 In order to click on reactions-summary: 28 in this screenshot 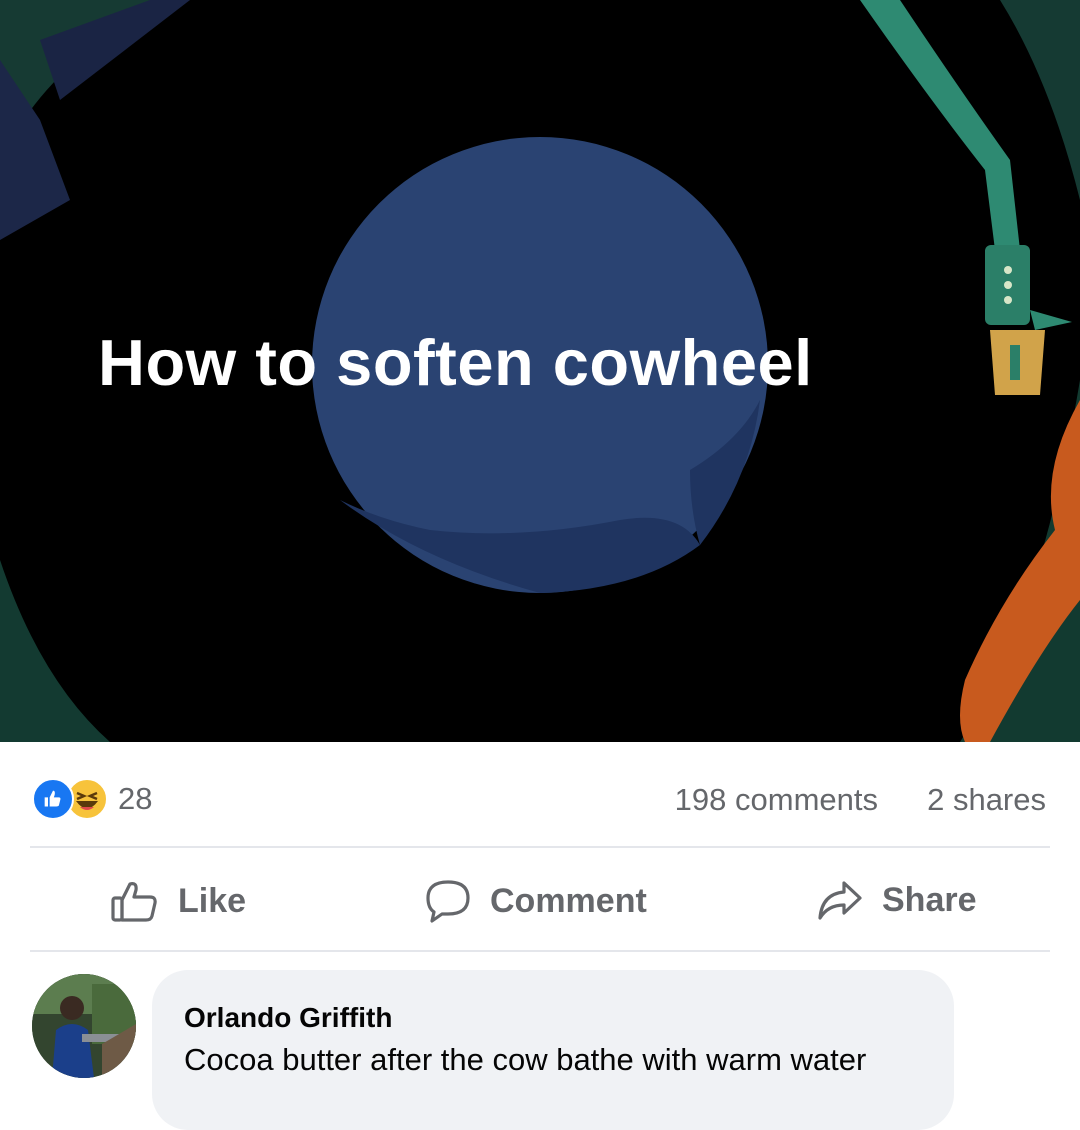, I will do `click(92, 799)`.